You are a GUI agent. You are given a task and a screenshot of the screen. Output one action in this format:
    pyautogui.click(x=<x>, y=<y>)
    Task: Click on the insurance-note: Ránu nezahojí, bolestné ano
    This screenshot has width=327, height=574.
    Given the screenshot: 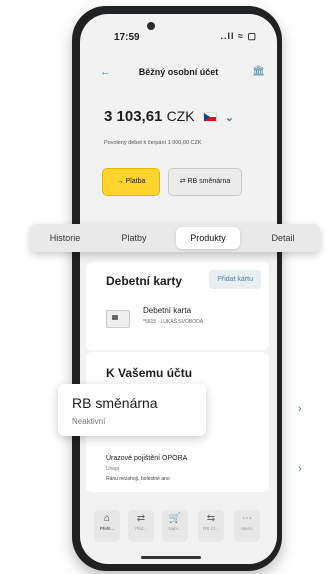 What is the action you would take?
    pyautogui.click(x=138, y=479)
    